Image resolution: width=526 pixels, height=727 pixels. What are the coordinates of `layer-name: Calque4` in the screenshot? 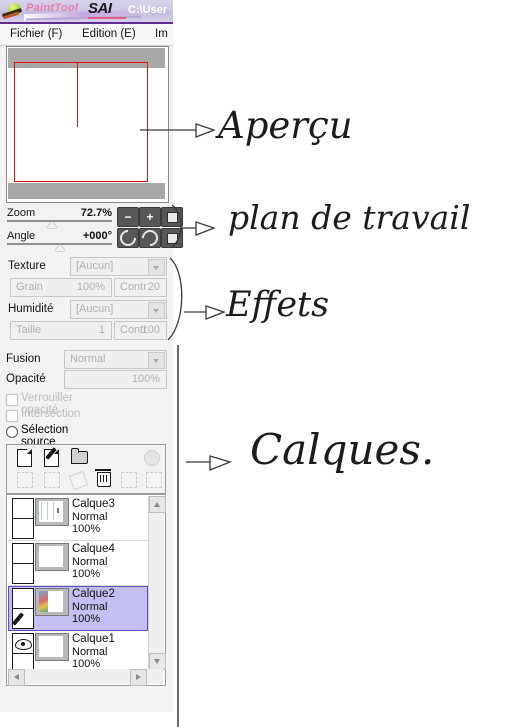 It's located at (93, 549).